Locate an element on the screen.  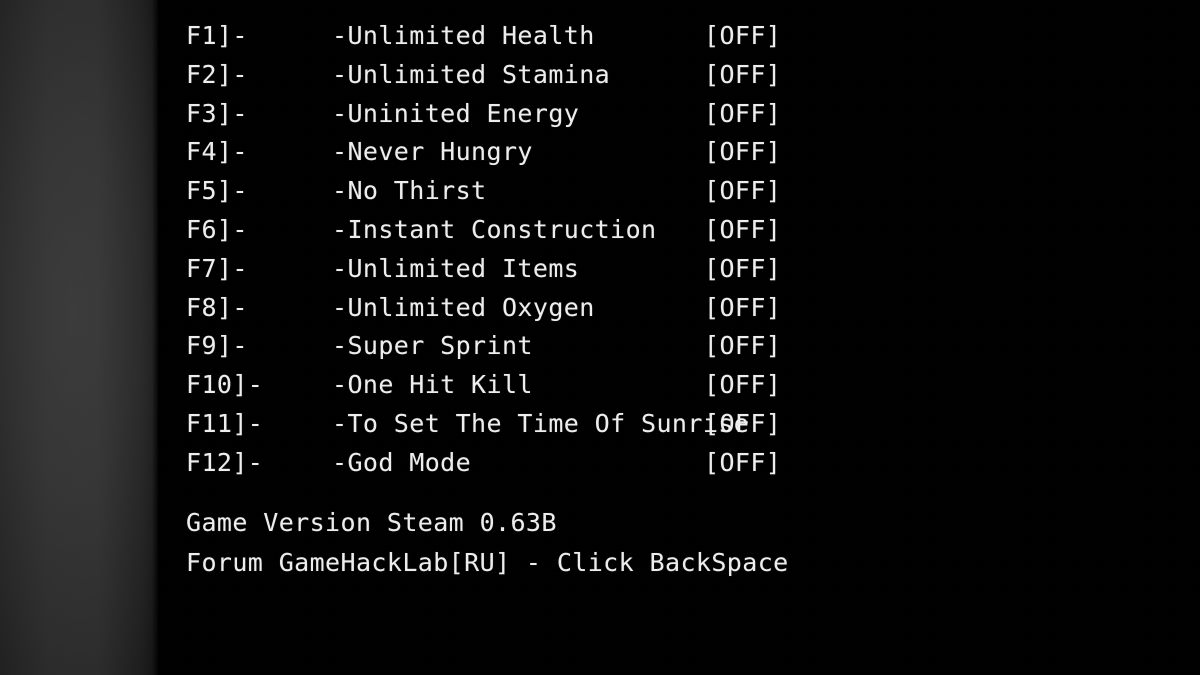
cheat-label: -No Thirst is located at coordinates (409, 191).